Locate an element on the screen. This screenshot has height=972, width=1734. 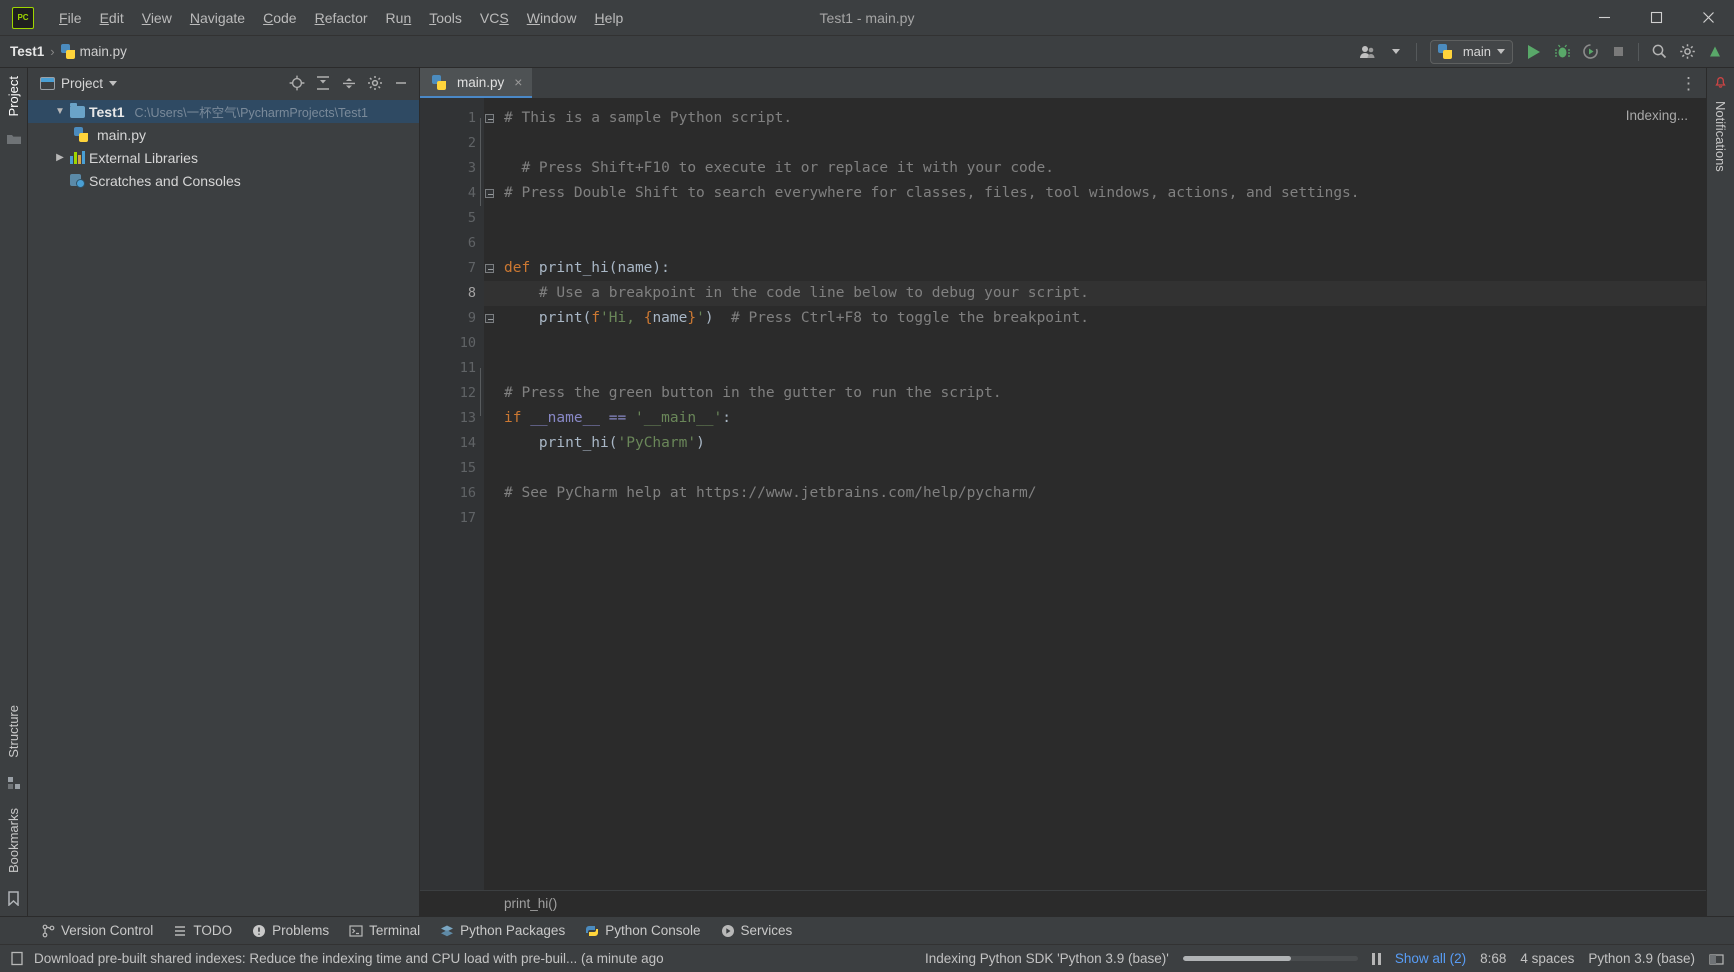
minimize-button is located at coordinates (1604, 17).